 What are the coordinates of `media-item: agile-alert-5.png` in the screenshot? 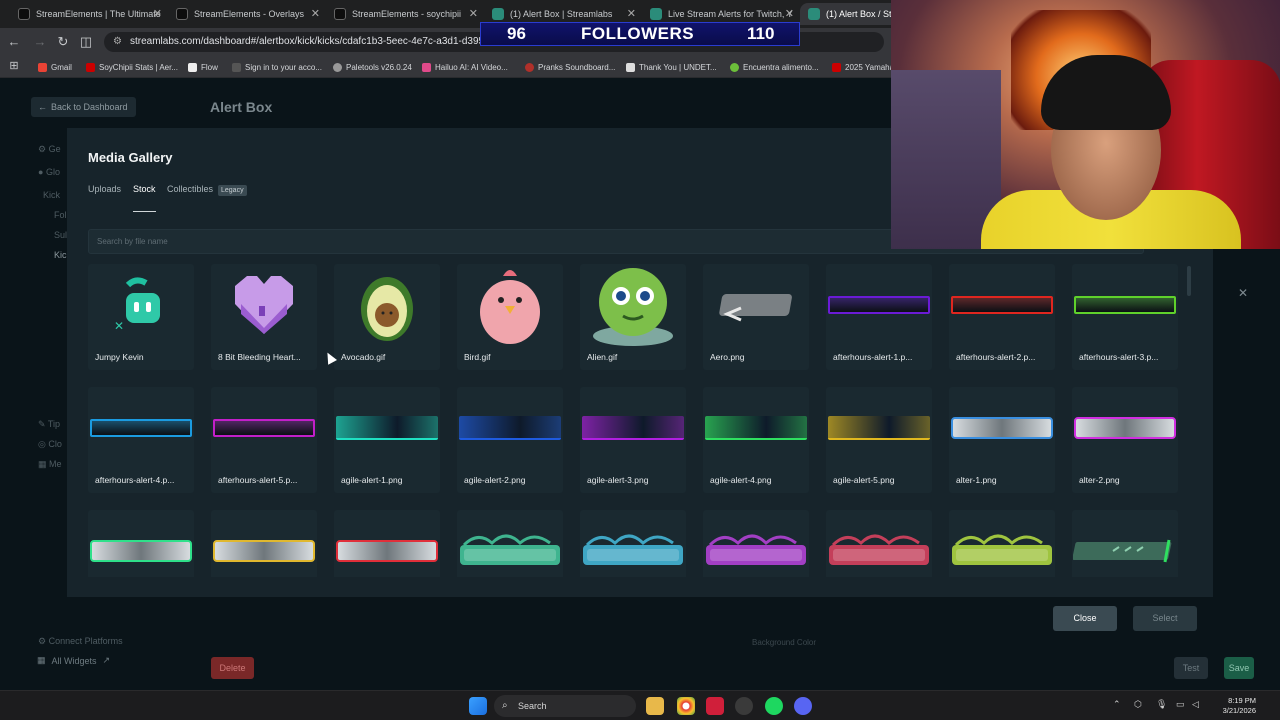 It's located at (879, 440).